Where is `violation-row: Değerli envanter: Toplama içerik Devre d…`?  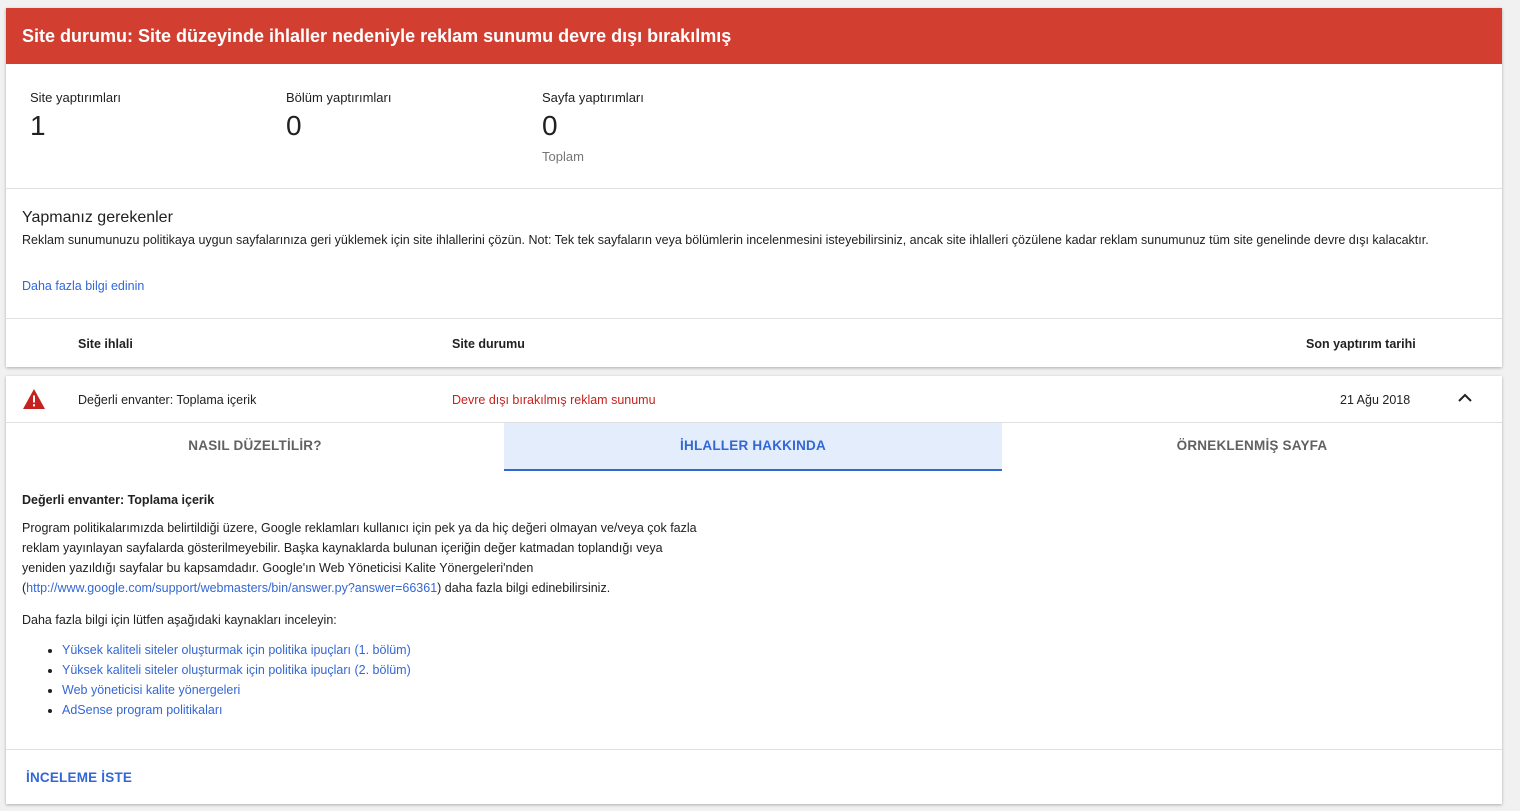
violation-row: Değerli envanter: Toplama içerik Devre d… is located at coordinates (754, 399).